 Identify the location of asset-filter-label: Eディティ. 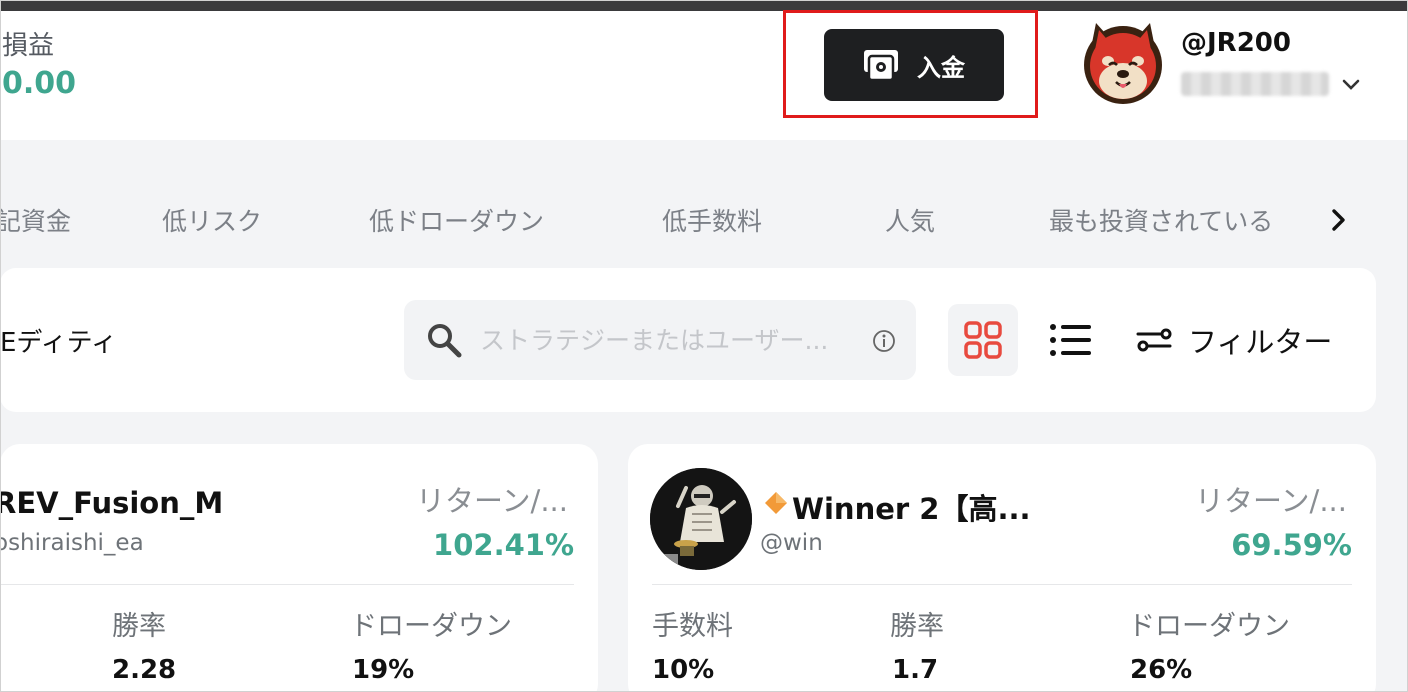
(58, 340).